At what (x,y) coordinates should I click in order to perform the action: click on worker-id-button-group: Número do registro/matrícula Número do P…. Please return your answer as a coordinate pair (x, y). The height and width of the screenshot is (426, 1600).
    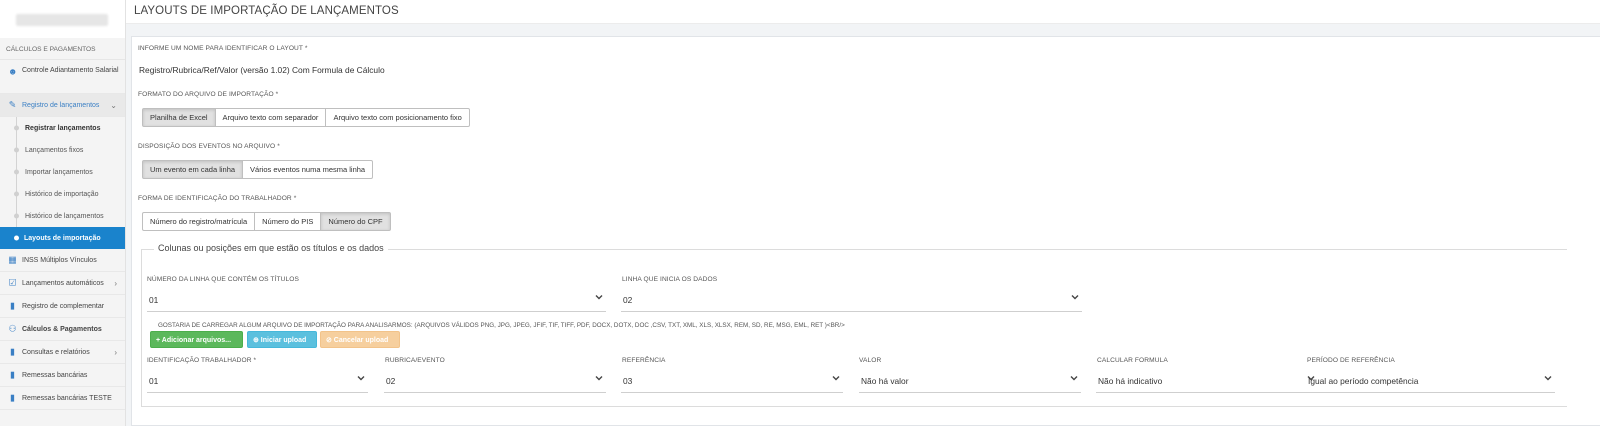
    Looking at the image, I should click on (266, 221).